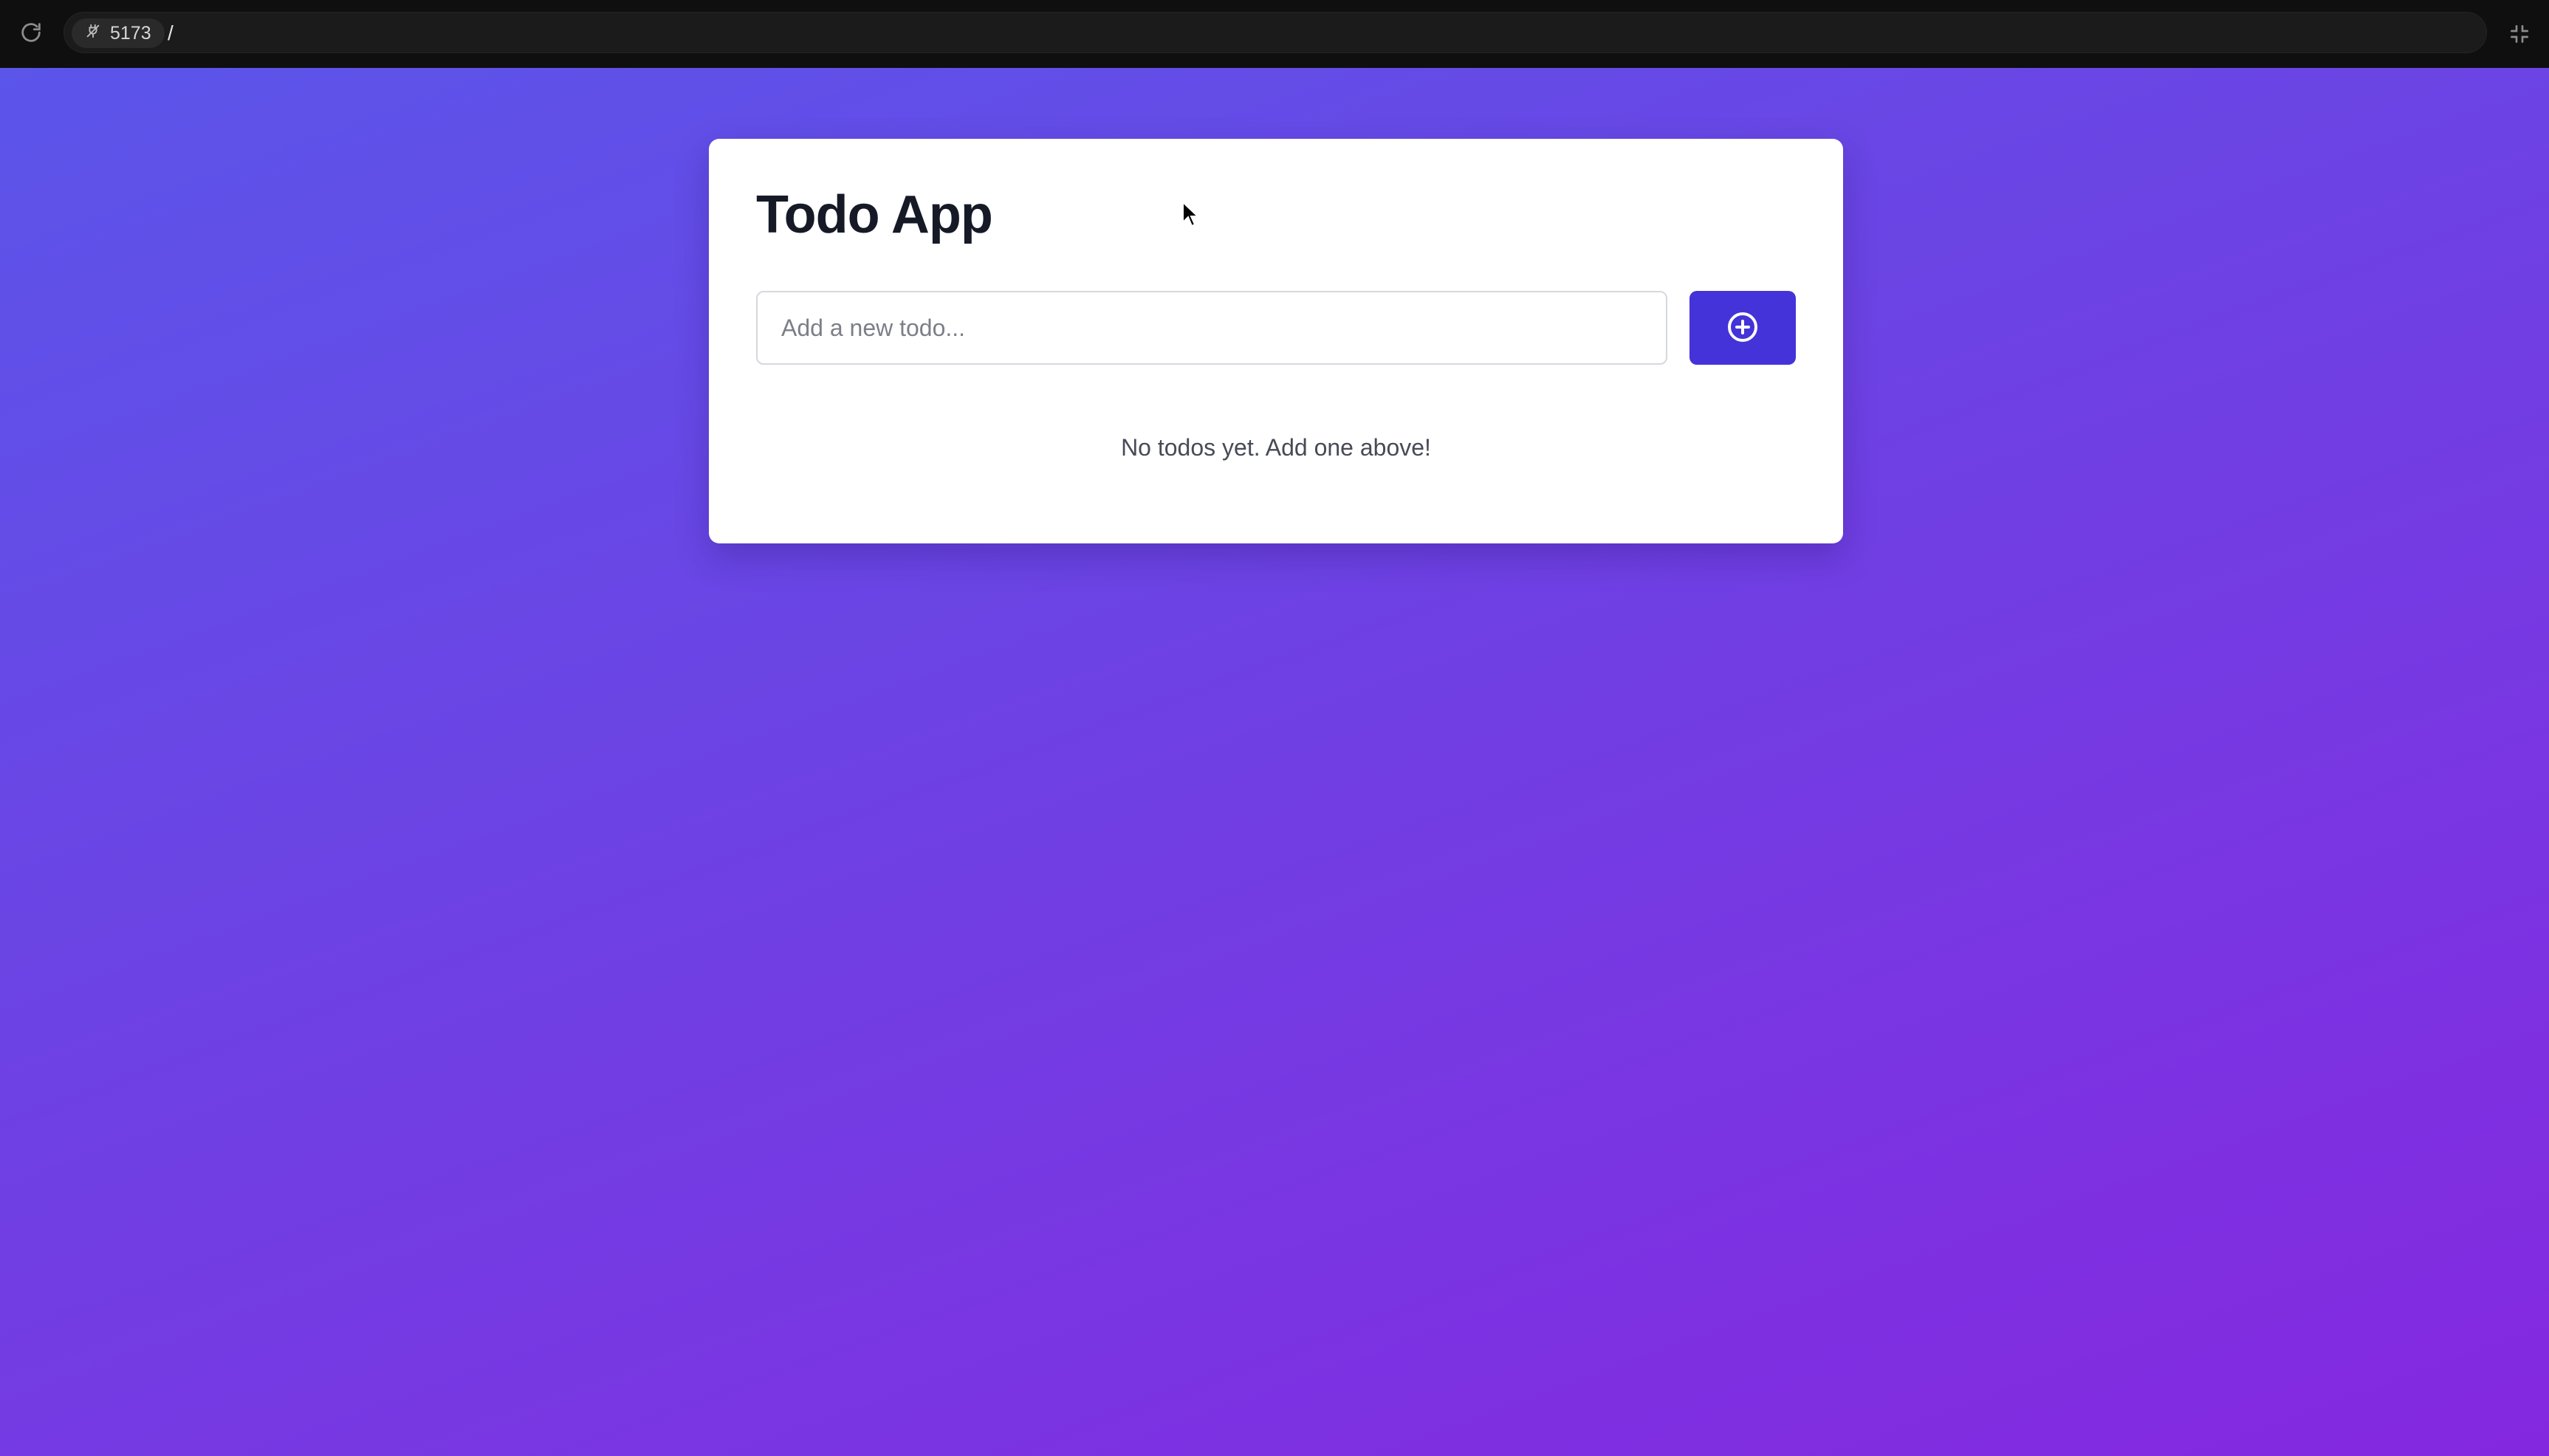 The width and height of the screenshot is (2549, 1456). What do you see at coordinates (1276, 448) in the screenshot?
I see `empty-state-message: No todos yet. Add one above!` at bounding box center [1276, 448].